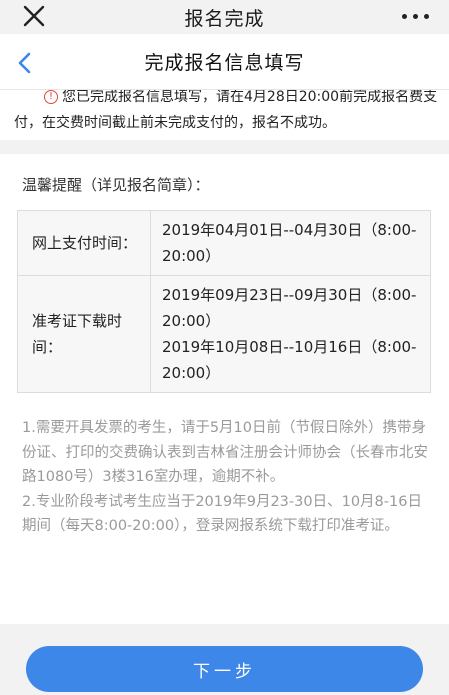 This screenshot has height=695, width=449. I want to click on reminder-heading: 温馨提醒（详见报名简章）：, so click(116, 185).